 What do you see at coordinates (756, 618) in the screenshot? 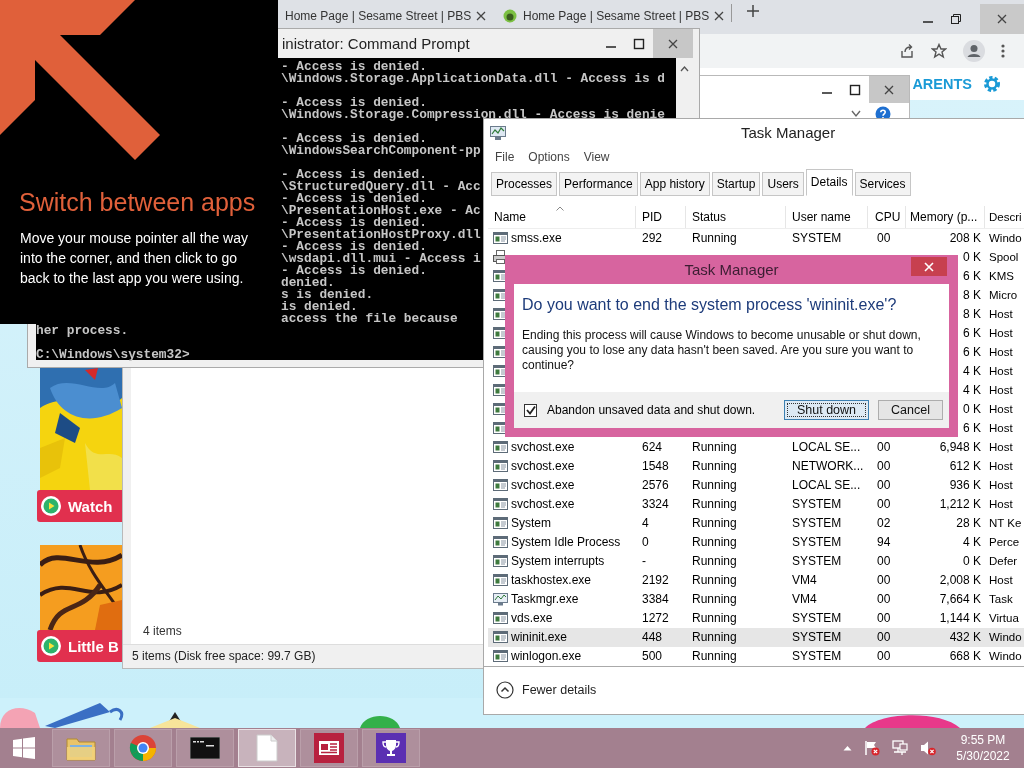
I see `table-row: vds.exe 1272 Running SYSTEM 00 1,144 K Virtua` at bounding box center [756, 618].